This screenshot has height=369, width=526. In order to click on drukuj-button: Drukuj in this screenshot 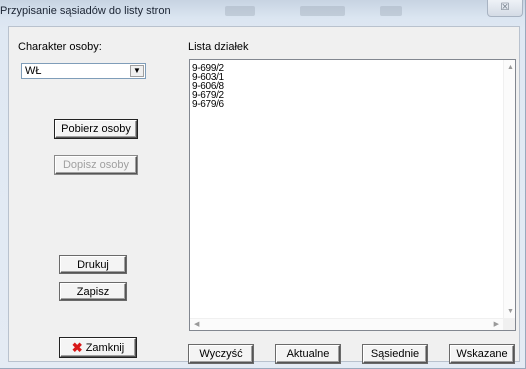, I will do `click(93, 264)`.